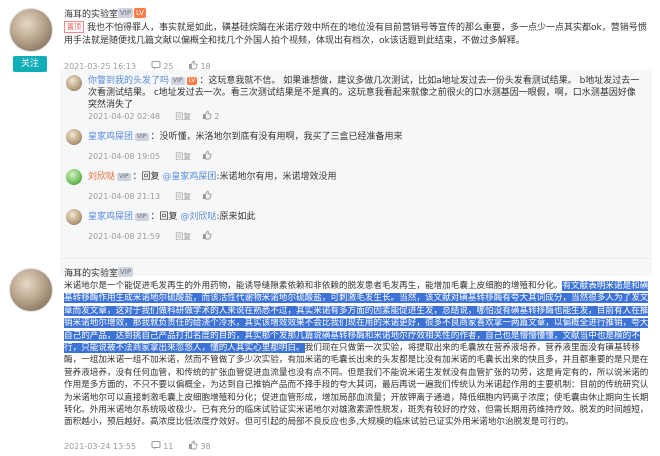 The height and width of the screenshot is (456, 660). What do you see at coordinates (30, 64) in the screenshot?
I see `follow-button: 关注` at bounding box center [30, 64].